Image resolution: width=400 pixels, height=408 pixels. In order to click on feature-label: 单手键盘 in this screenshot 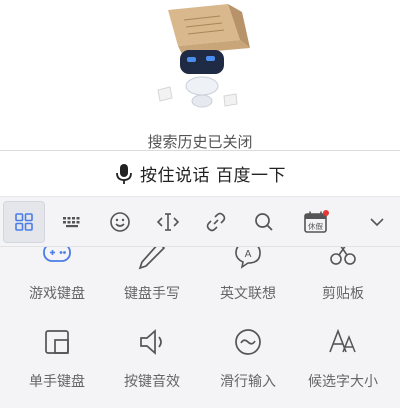, I will do `click(57, 382)`.